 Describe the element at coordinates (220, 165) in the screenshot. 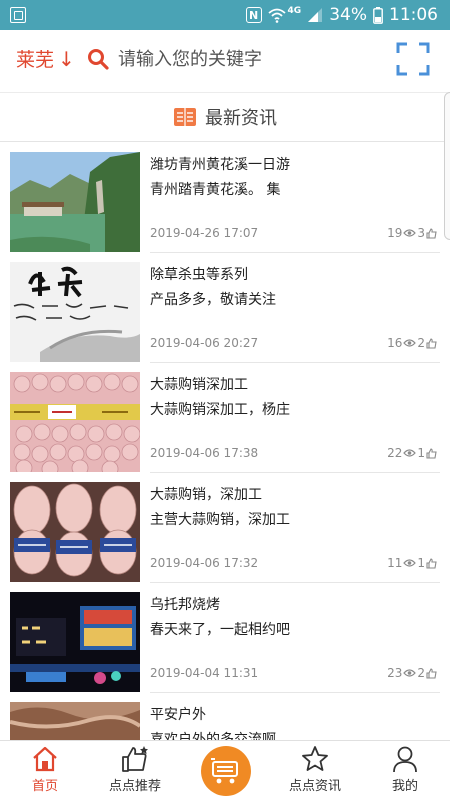

I see `news-title: 潍坊青州黄花溪一日游` at that location.